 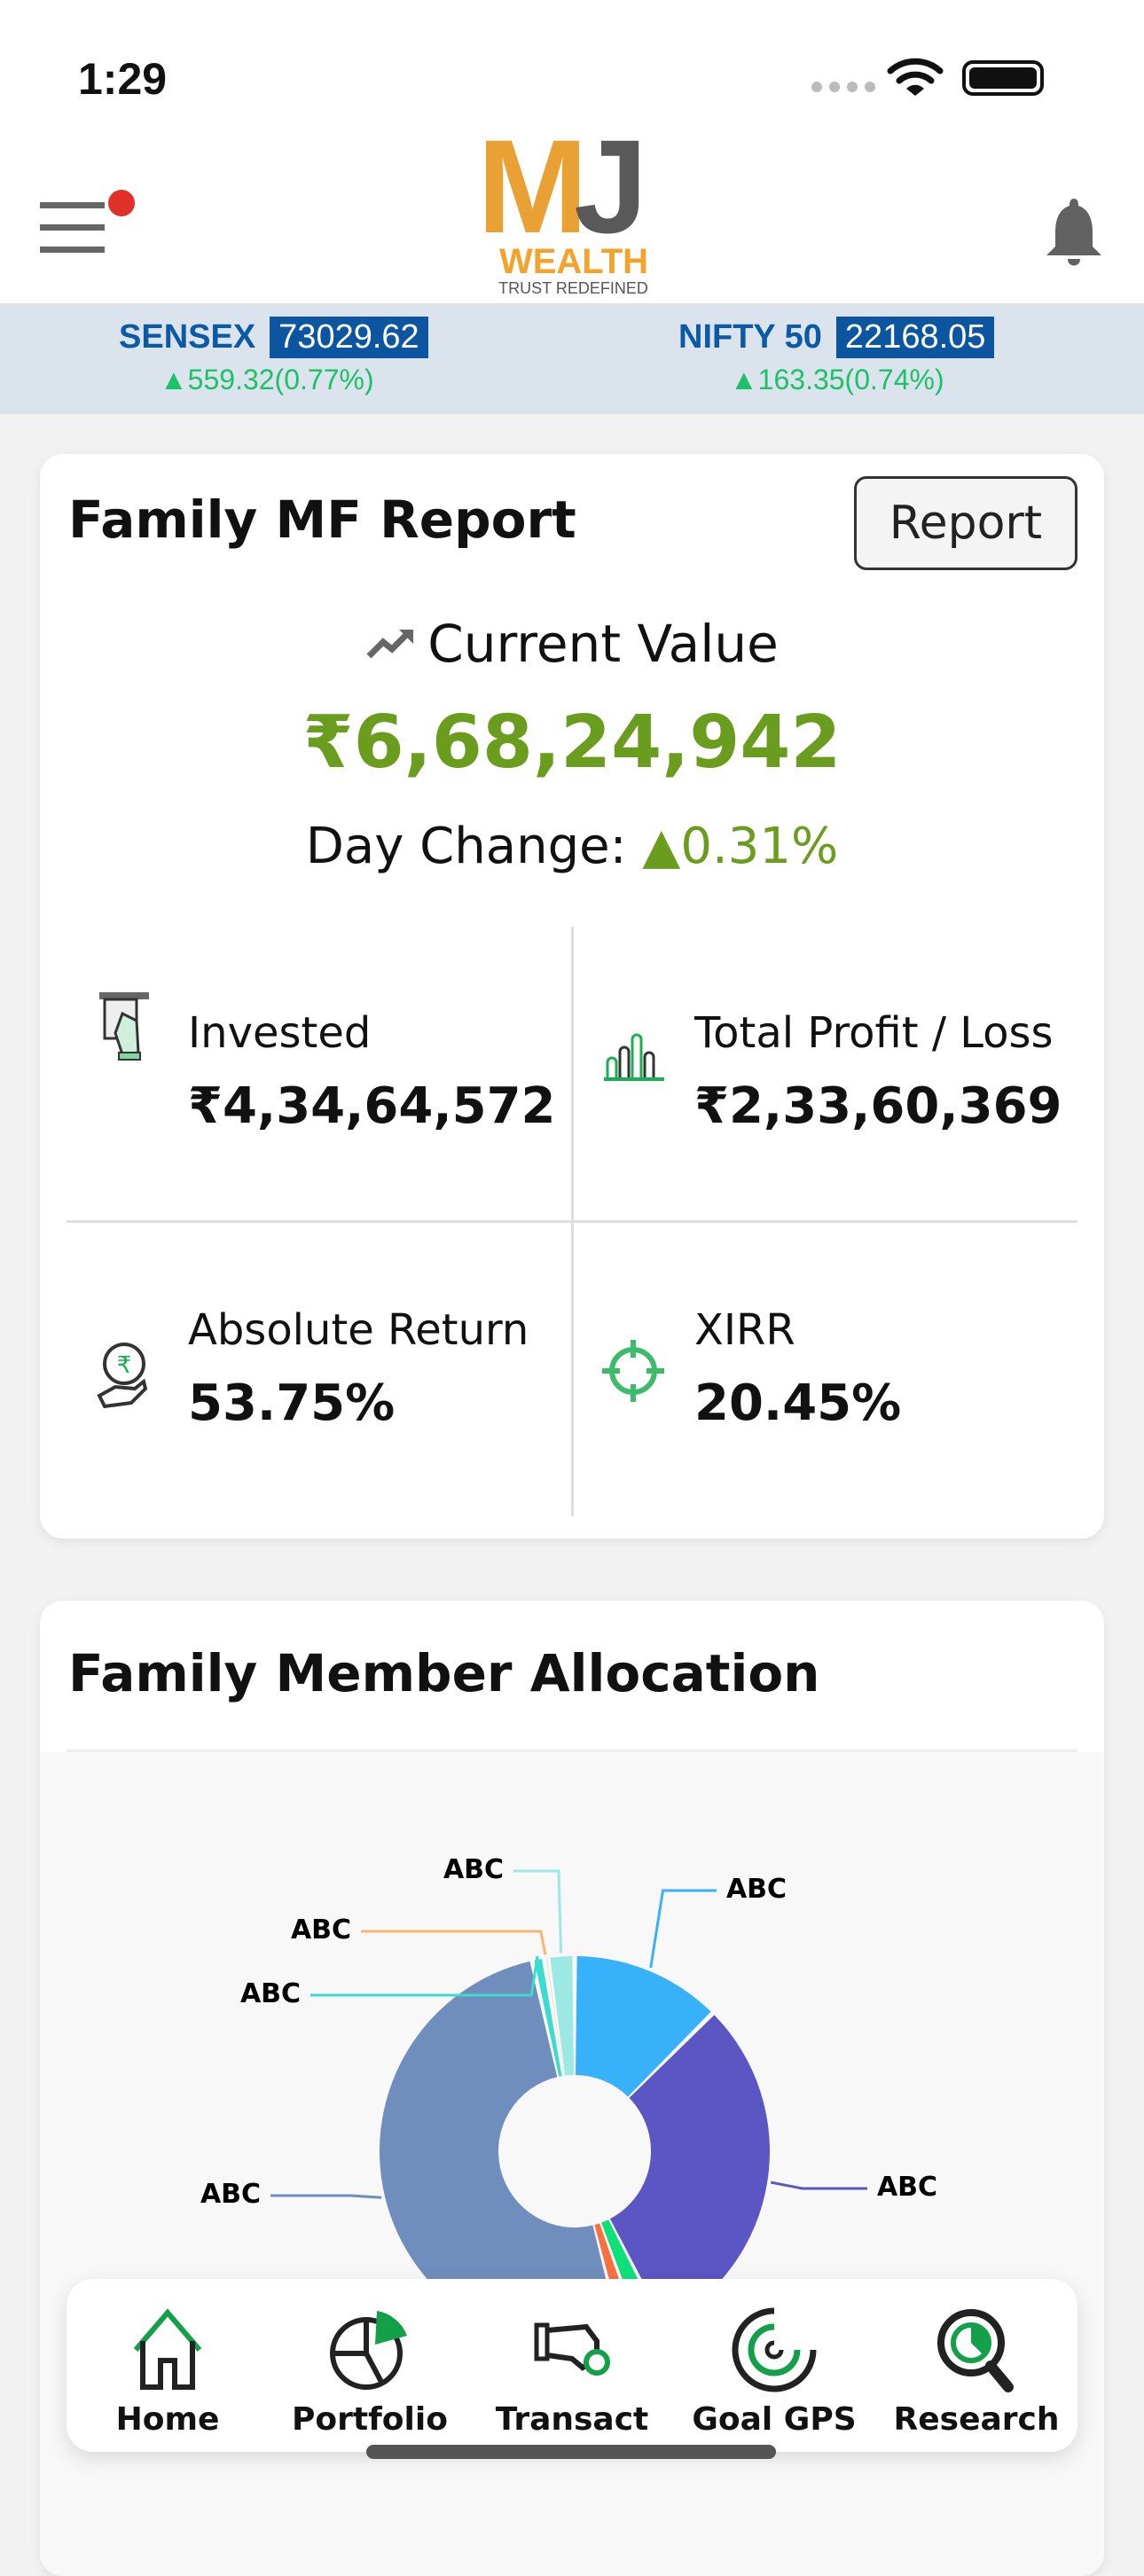 I want to click on report-button: Report, so click(x=966, y=523).